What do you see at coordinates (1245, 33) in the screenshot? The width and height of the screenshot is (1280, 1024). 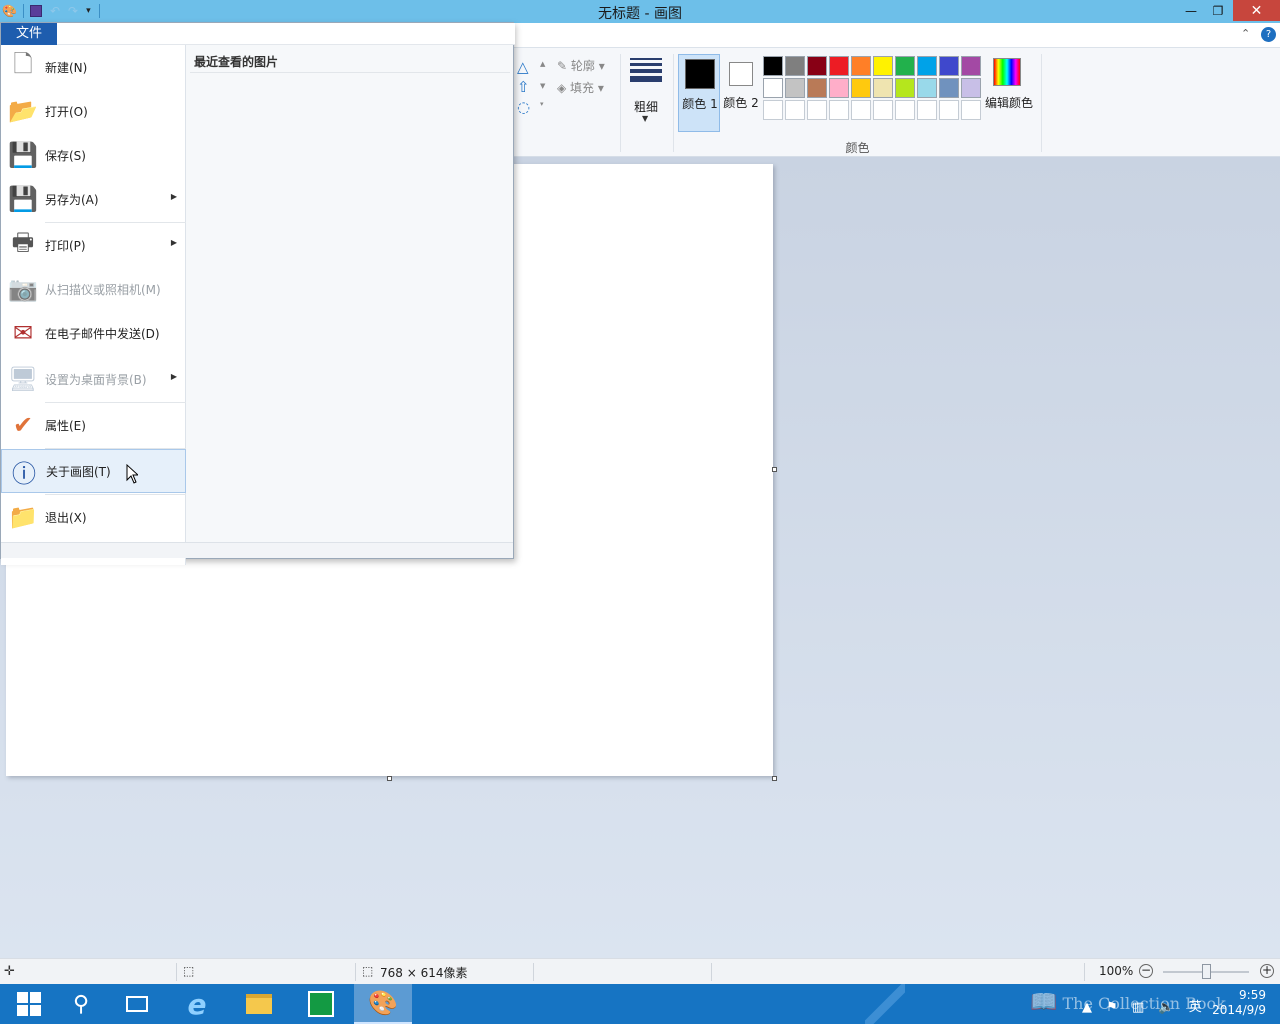 I see `collapse-ribbon-icon: ⌃` at bounding box center [1245, 33].